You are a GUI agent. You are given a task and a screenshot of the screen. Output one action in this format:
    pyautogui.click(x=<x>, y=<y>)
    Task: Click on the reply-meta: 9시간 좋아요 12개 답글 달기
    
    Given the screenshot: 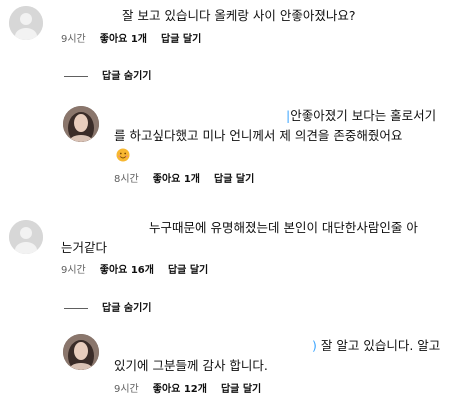 What is the action you would take?
    pyautogui.click(x=187, y=390)
    